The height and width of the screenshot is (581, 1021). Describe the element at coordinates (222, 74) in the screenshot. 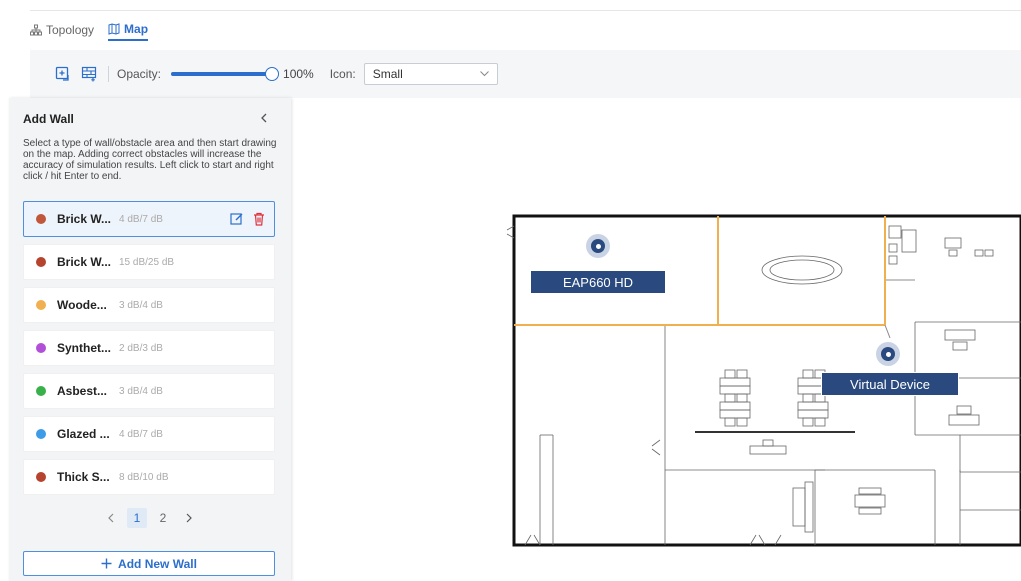

I see `opacity-slider-fill` at that location.